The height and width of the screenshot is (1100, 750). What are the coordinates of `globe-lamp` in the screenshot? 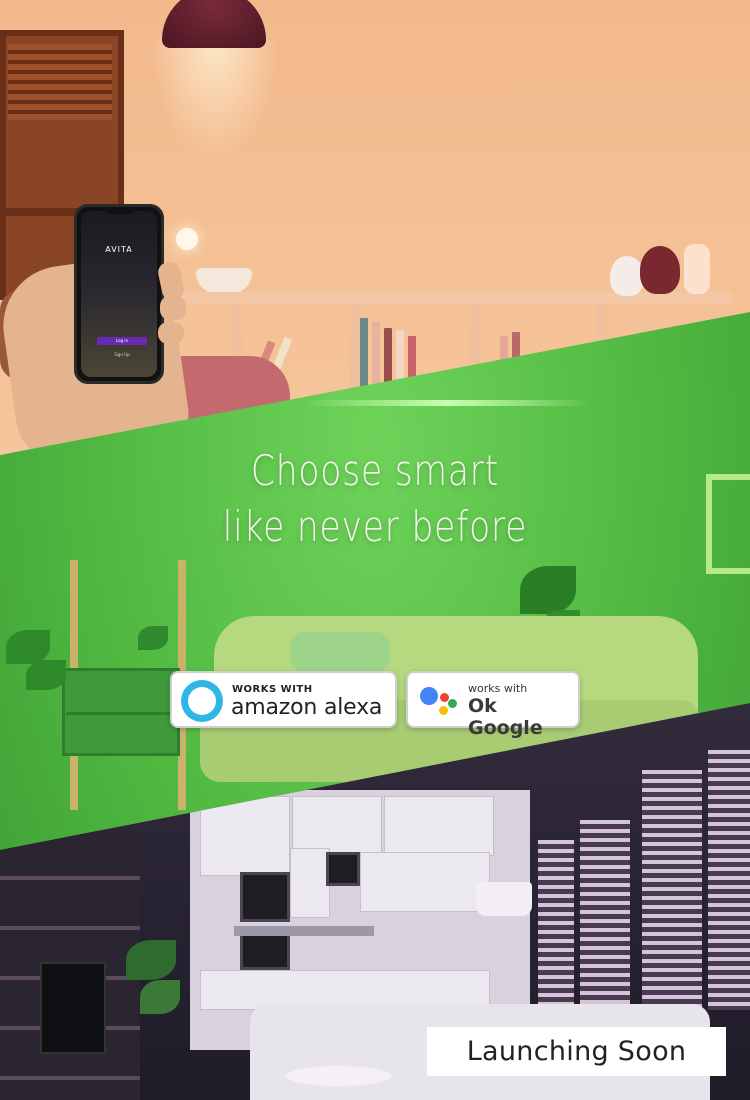 It's located at (187, 239).